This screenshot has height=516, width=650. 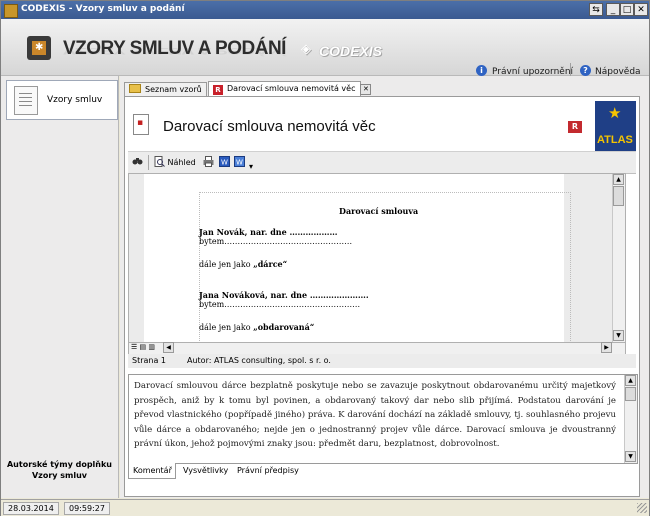 What do you see at coordinates (284, 295) in the screenshot?
I see `preview-line: Jana Nováková, nar. dne ………………….` at bounding box center [284, 295].